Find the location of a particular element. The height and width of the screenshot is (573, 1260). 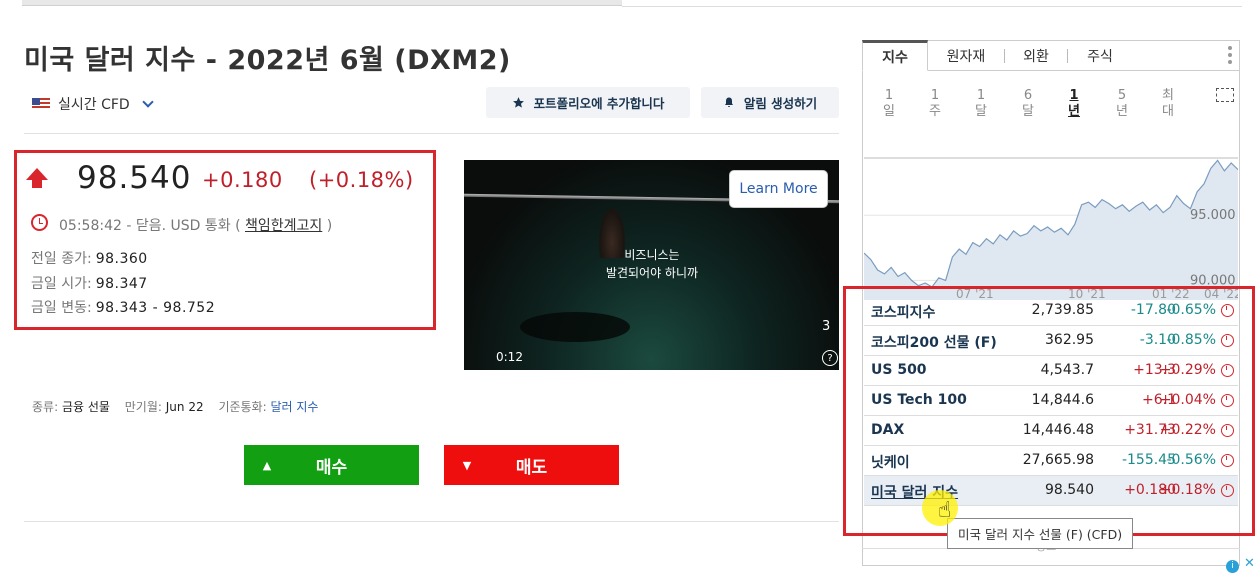

period-option: 1일 is located at coordinates (889, 104).